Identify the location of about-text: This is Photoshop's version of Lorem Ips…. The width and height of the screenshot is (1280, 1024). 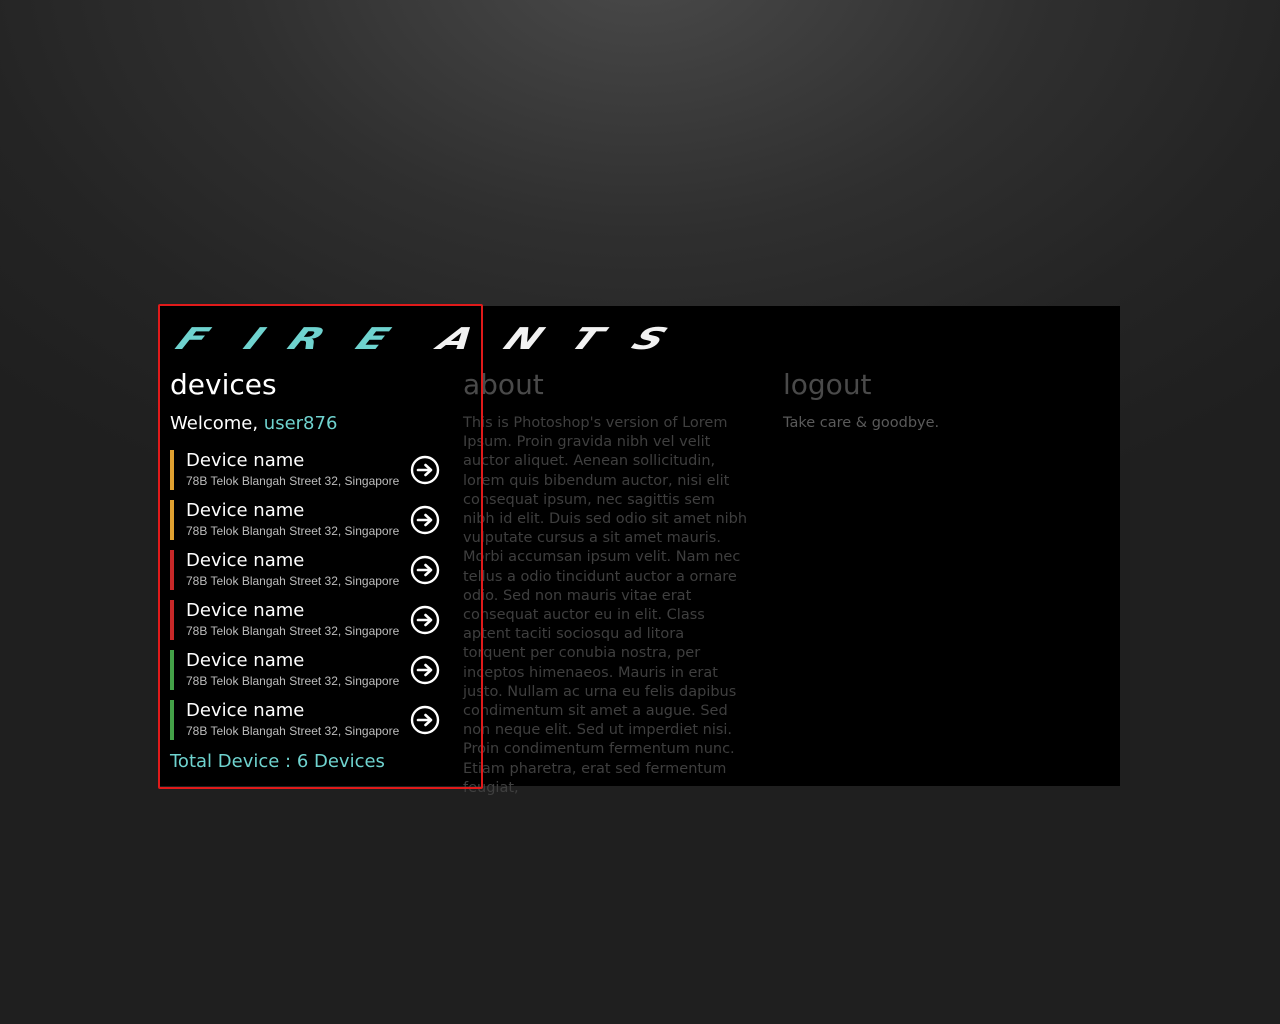
(605, 605).